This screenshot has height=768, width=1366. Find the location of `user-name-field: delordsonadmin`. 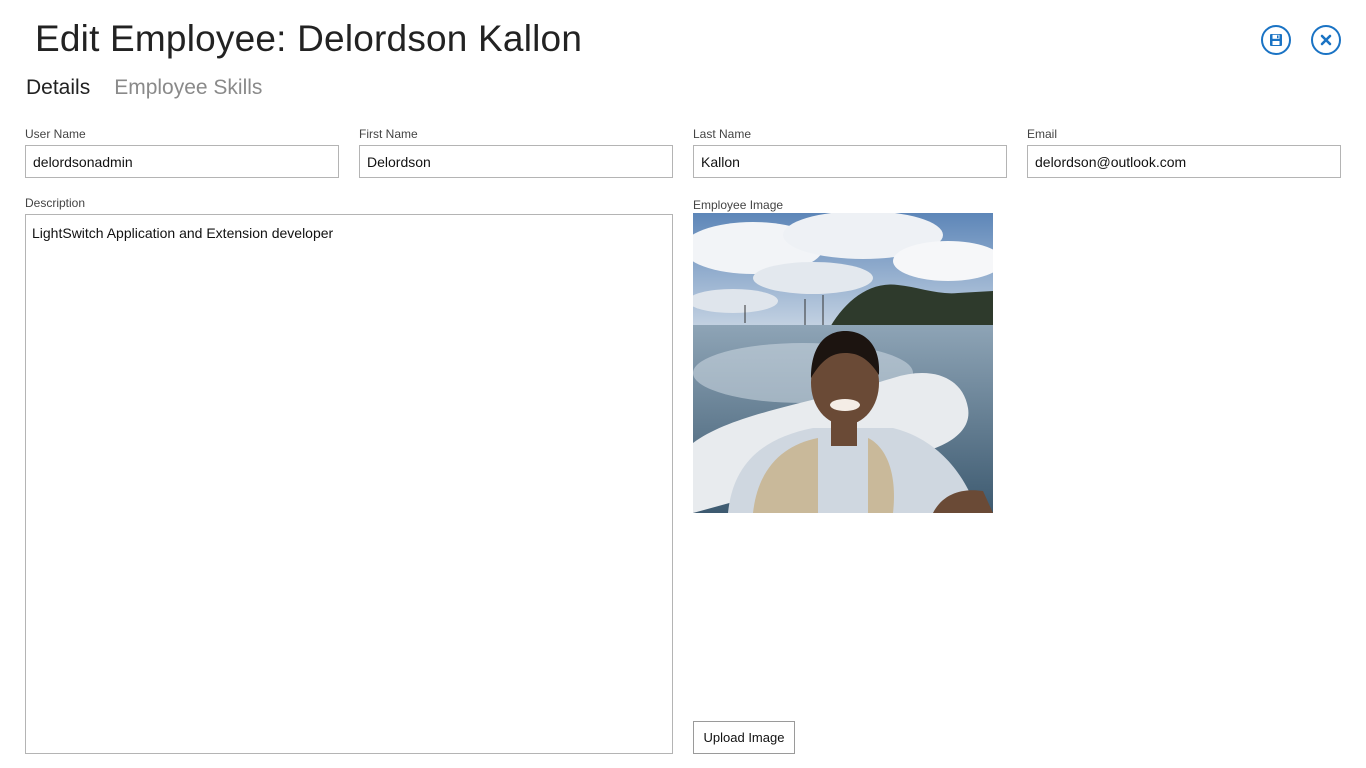

user-name-field: delordsonadmin is located at coordinates (182, 161).